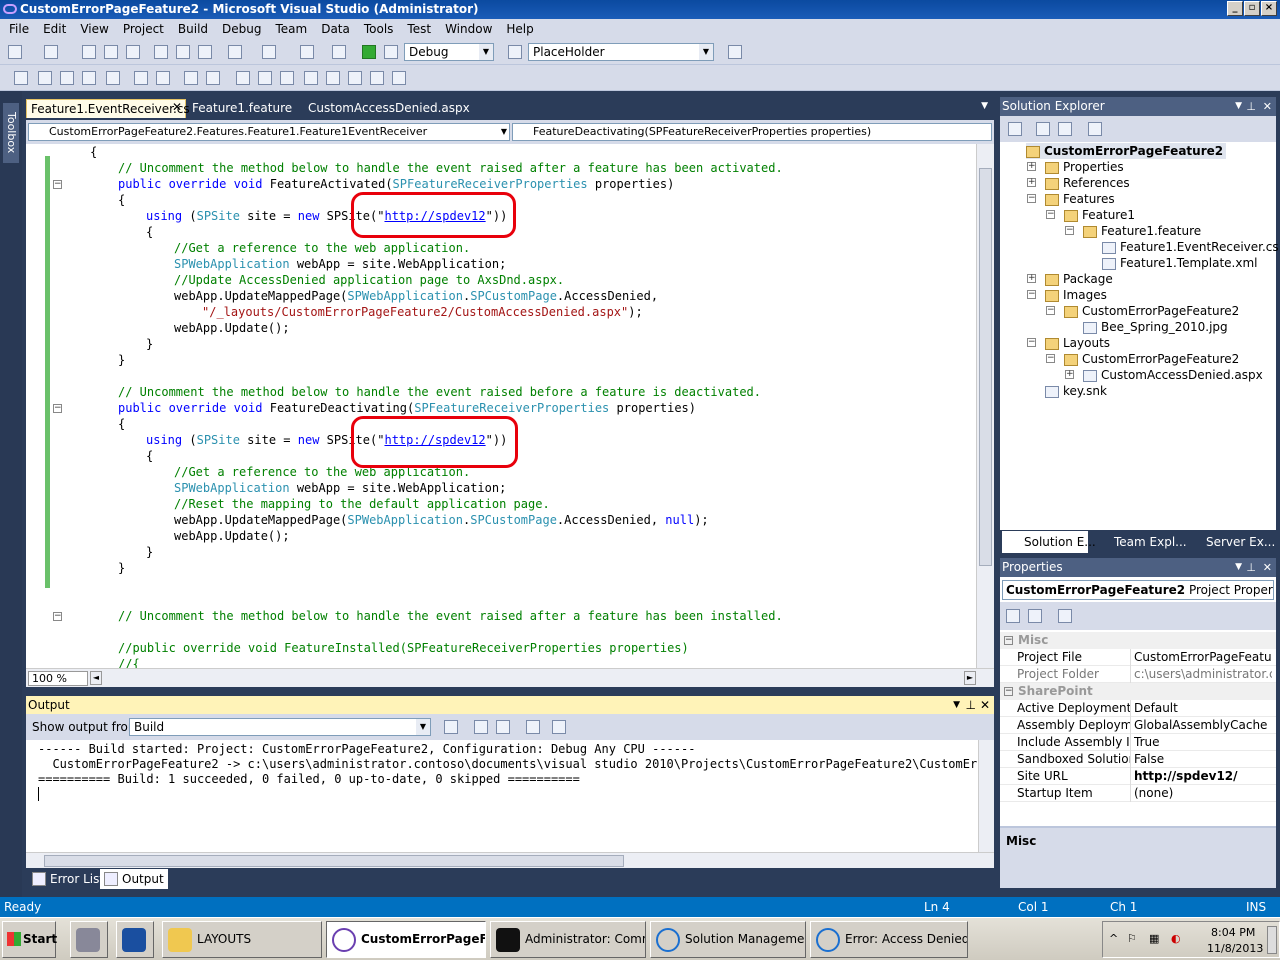 This screenshot has height=960, width=1280. What do you see at coordinates (45, 78) in the screenshot?
I see `parameter-info-icon` at bounding box center [45, 78].